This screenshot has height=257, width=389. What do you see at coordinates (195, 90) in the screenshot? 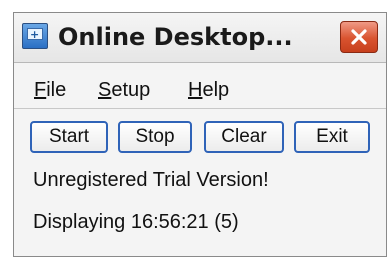
I see `menu-help-accel: H` at bounding box center [195, 90].